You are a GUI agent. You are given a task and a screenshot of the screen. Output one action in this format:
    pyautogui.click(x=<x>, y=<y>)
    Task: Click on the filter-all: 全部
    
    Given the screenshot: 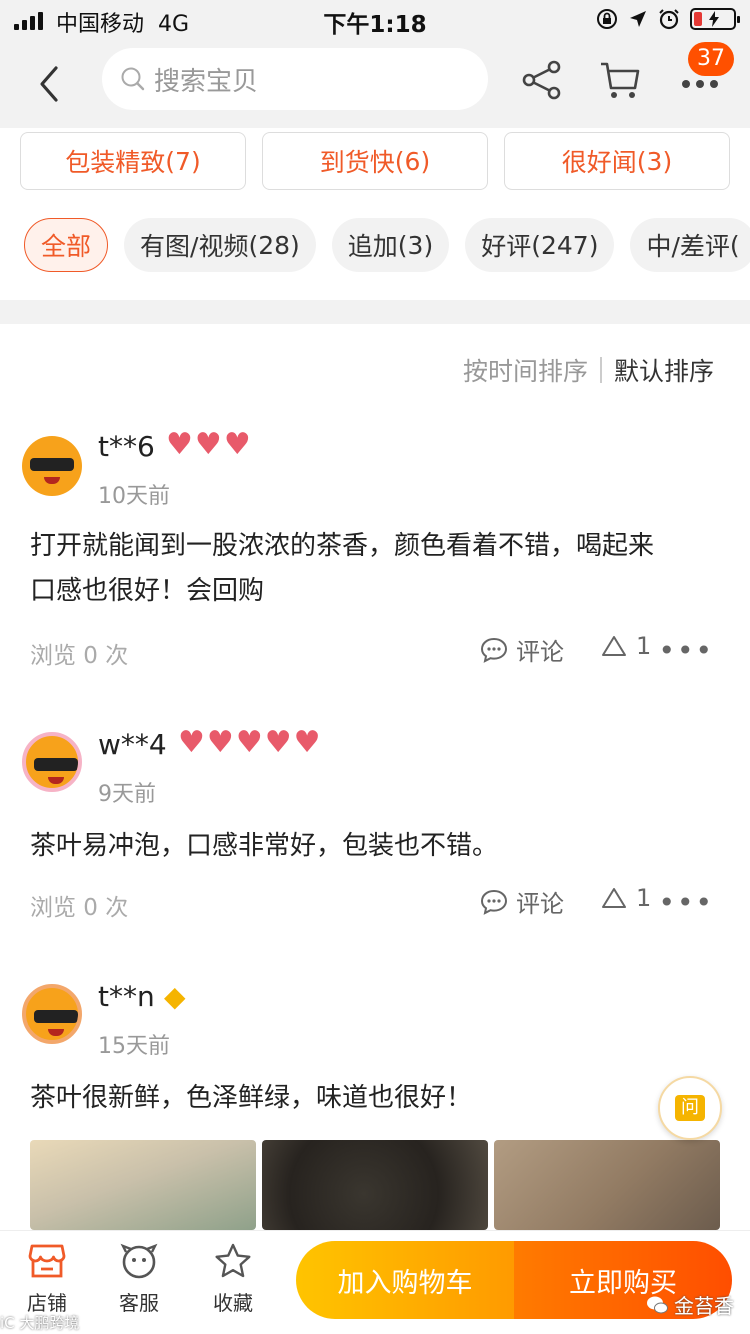 What is the action you would take?
    pyautogui.click(x=66, y=245)
    